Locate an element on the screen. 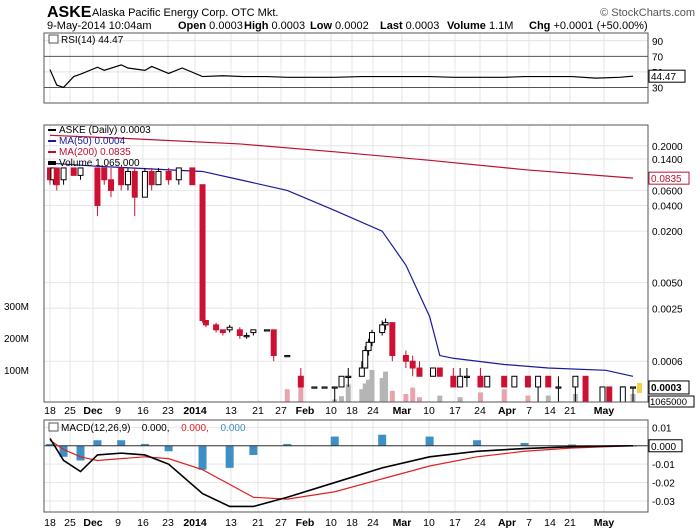  macd-tick-label: 0.01 is located at coordinates (662, 428).